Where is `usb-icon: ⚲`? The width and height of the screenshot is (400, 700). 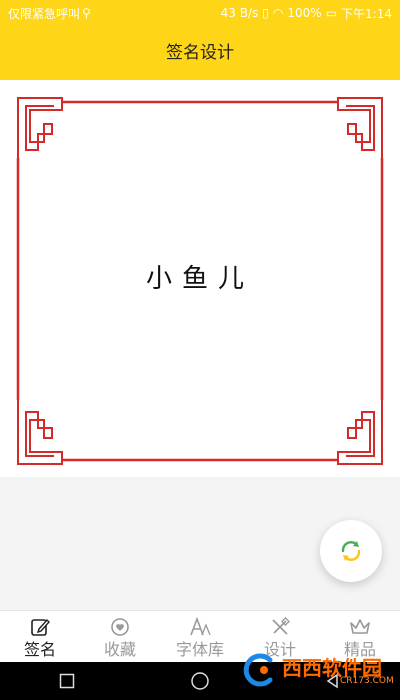 usb-icon: ⚲ is located at coordinates (86, 13).